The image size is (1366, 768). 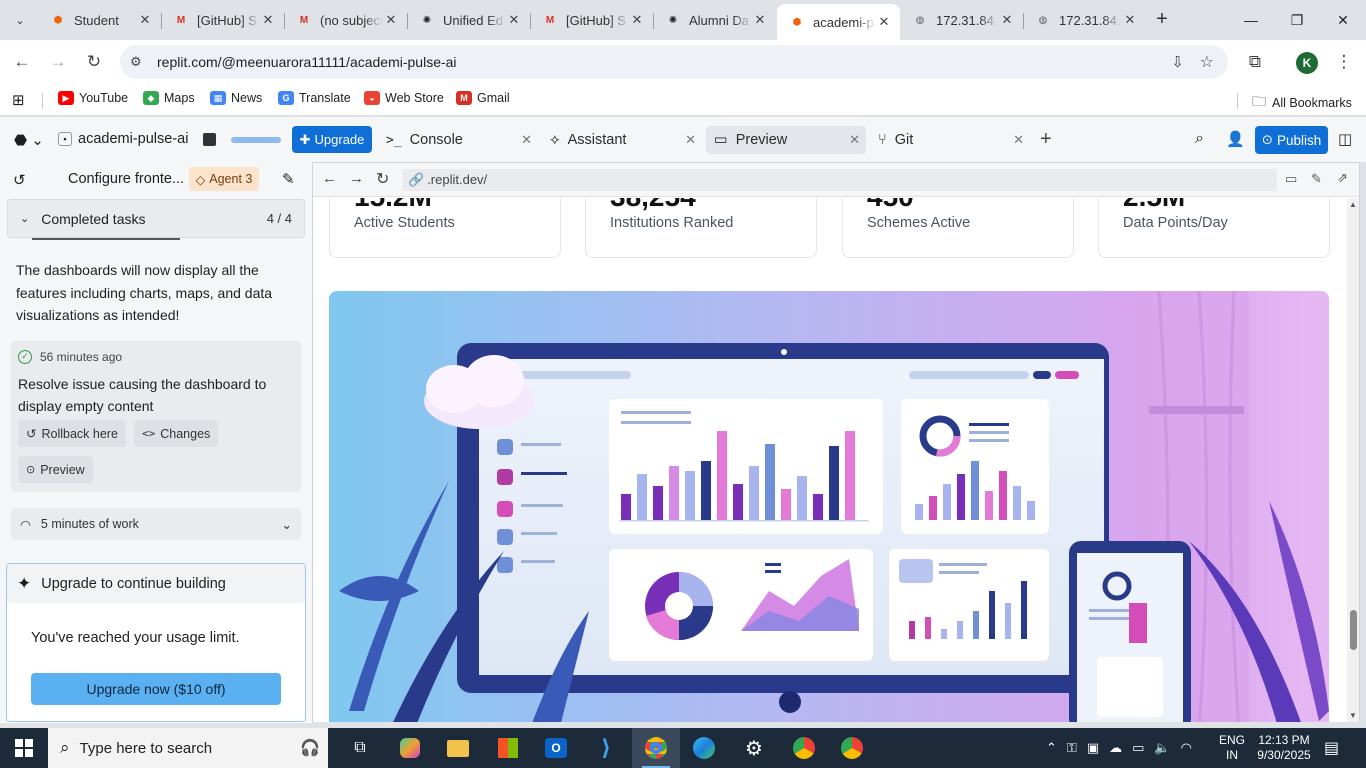 What do you see at coordinates (1162, 748) in the screenshot?
I see `volume-icon: 🔈` at bounding box center [1162, 748].